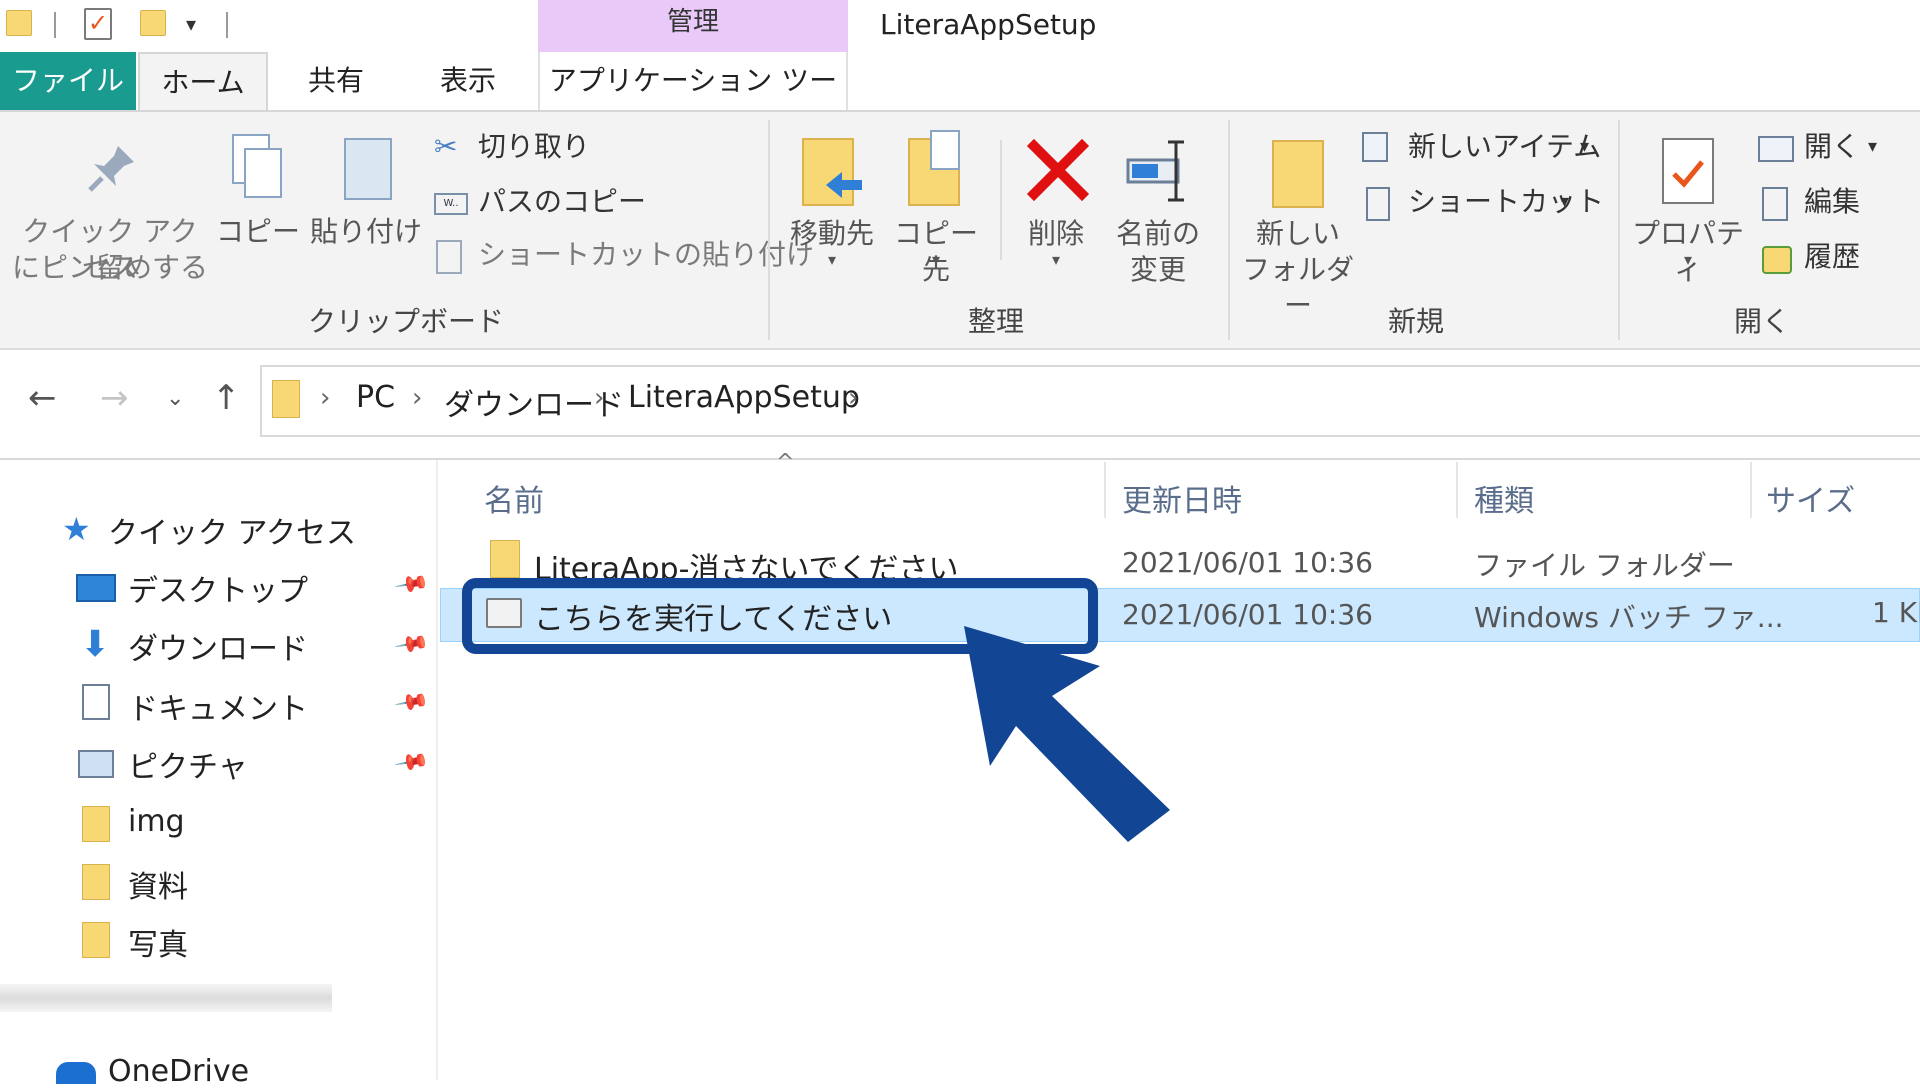 Image resolution: width=1920 pixels, height=1089 pixels. I want to click on copy-path-button: W.. パスのコピー, so click(540, 205).